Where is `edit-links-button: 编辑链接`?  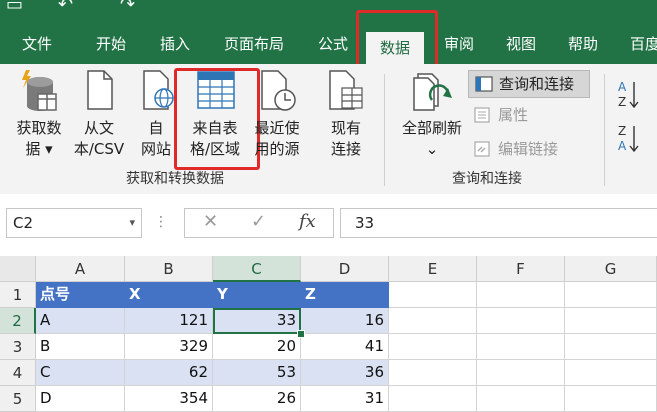 edit-links-button: 编辑链接 is located at coordinates (516, 148).